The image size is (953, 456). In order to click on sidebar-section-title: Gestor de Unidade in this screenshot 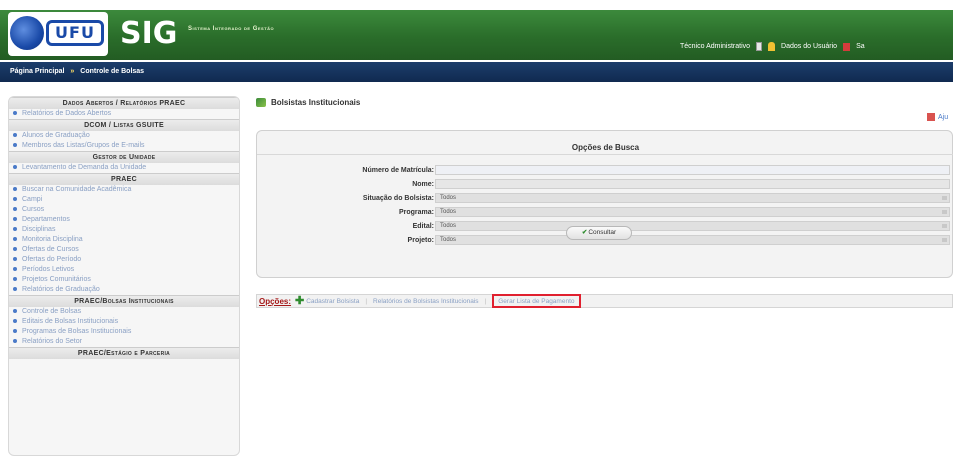, I will do `click(124, 157)`.